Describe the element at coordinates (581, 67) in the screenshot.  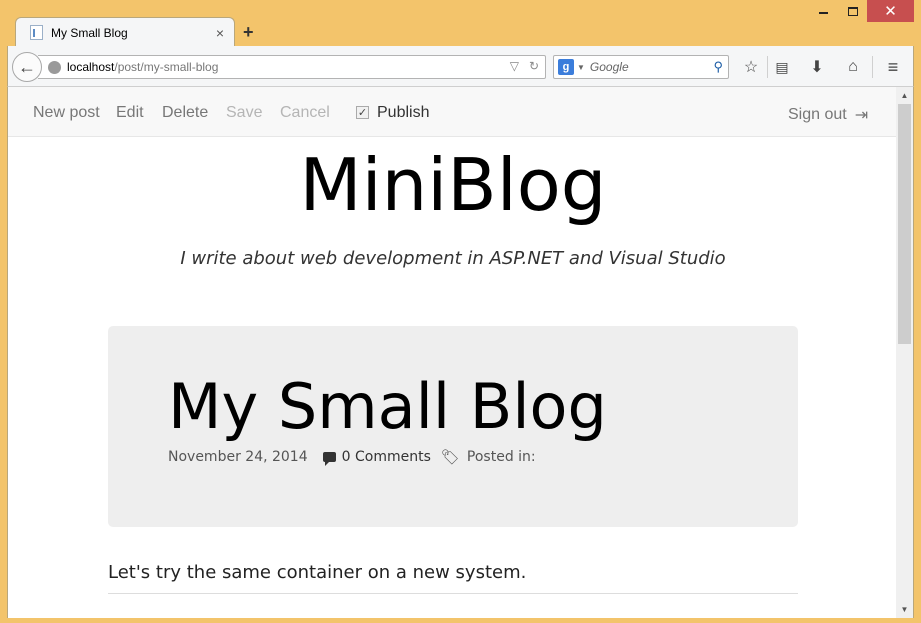
I see `search-engine-dropdown-icon: ▼` at that location.